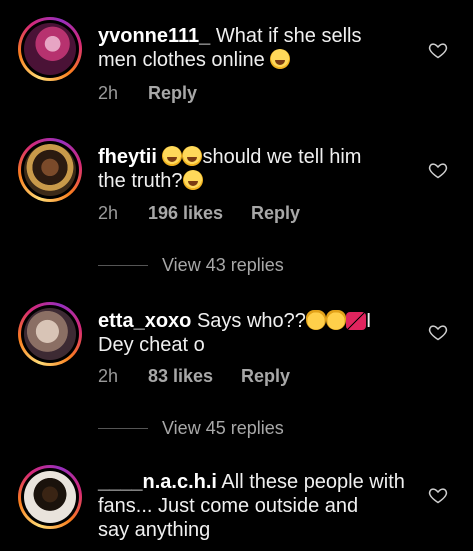  Describe the element at coordinates (180, 376) in the screenshot. I see `likes-count: 83 likes` at that location.